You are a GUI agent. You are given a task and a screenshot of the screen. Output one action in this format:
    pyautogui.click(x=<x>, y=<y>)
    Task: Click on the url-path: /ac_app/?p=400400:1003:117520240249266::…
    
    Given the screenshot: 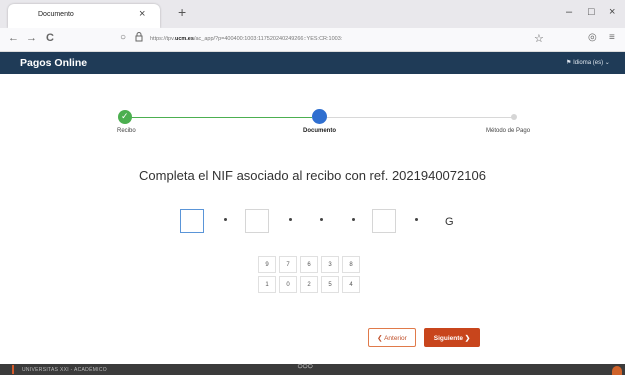 What is the action you would take?
    pyautogui.click(x=268, y=39)
    